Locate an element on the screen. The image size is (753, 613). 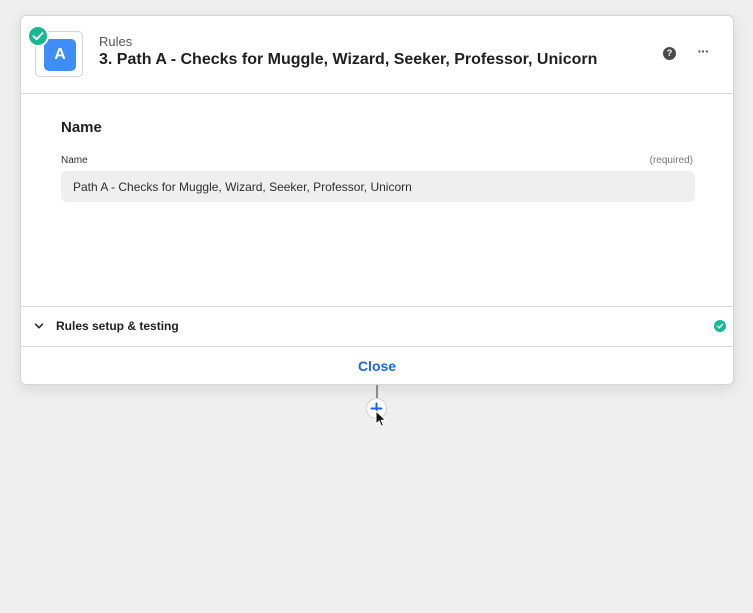
more-options-icon: ··· is located at coordinates (703, 53).